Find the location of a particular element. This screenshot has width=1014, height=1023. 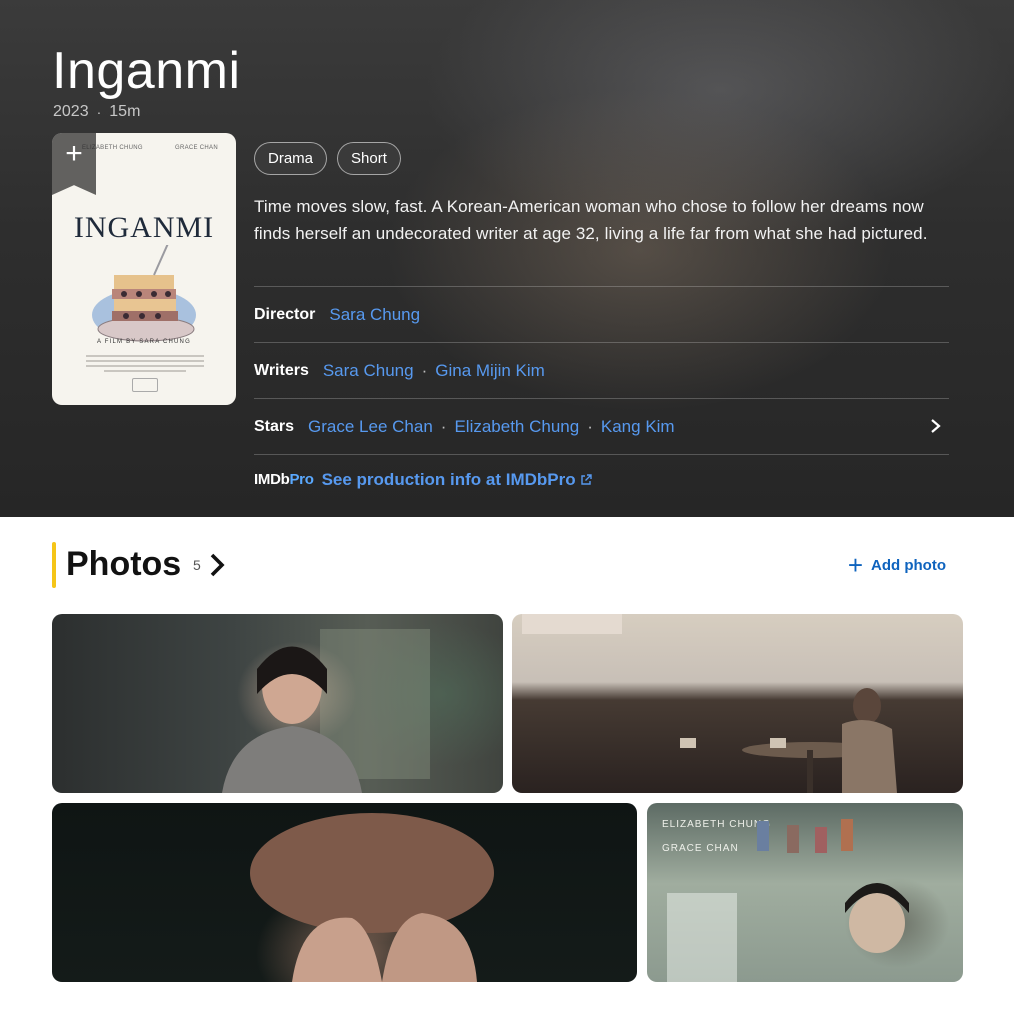

genre-chips: Drama Short is located at coordinates (327, 158).